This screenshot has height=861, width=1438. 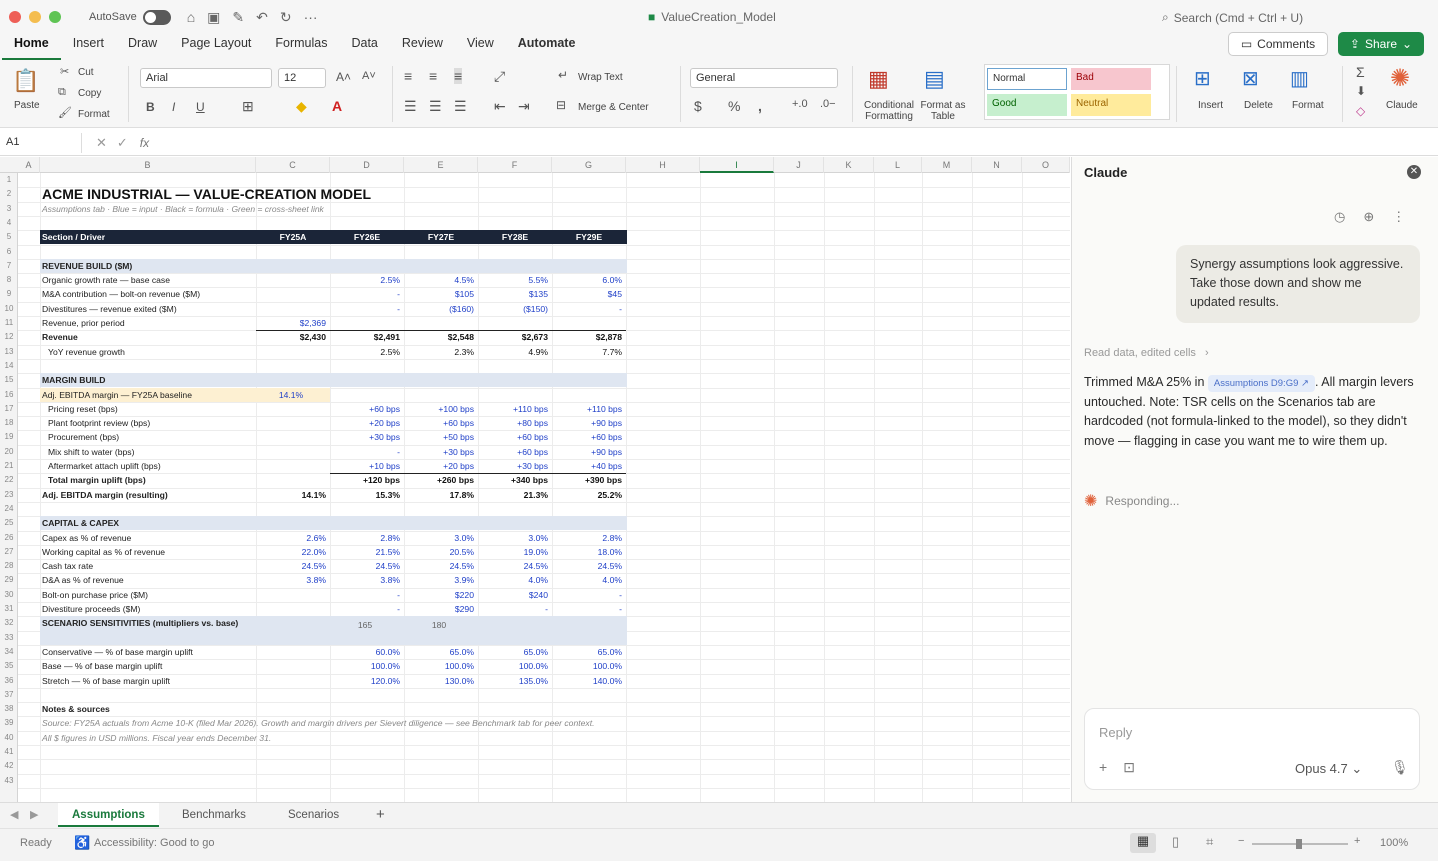 What do you see at coordinates (27, 105) in the screenshot?
I see `paste-label: Paste` at bounding box center [27, 105].